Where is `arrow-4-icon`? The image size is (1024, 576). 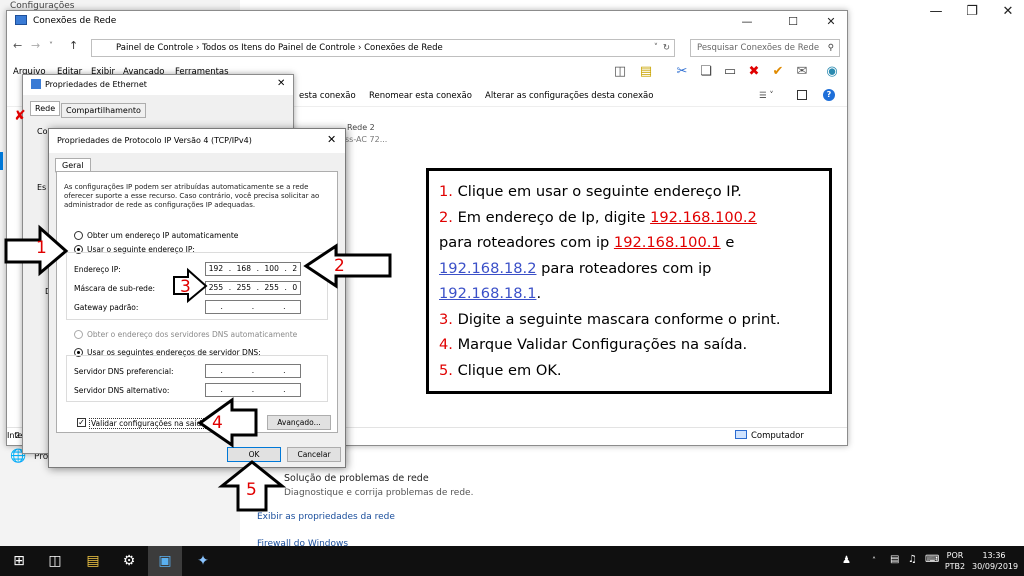
arrow-4-icon is located at coordinates (227, 422).